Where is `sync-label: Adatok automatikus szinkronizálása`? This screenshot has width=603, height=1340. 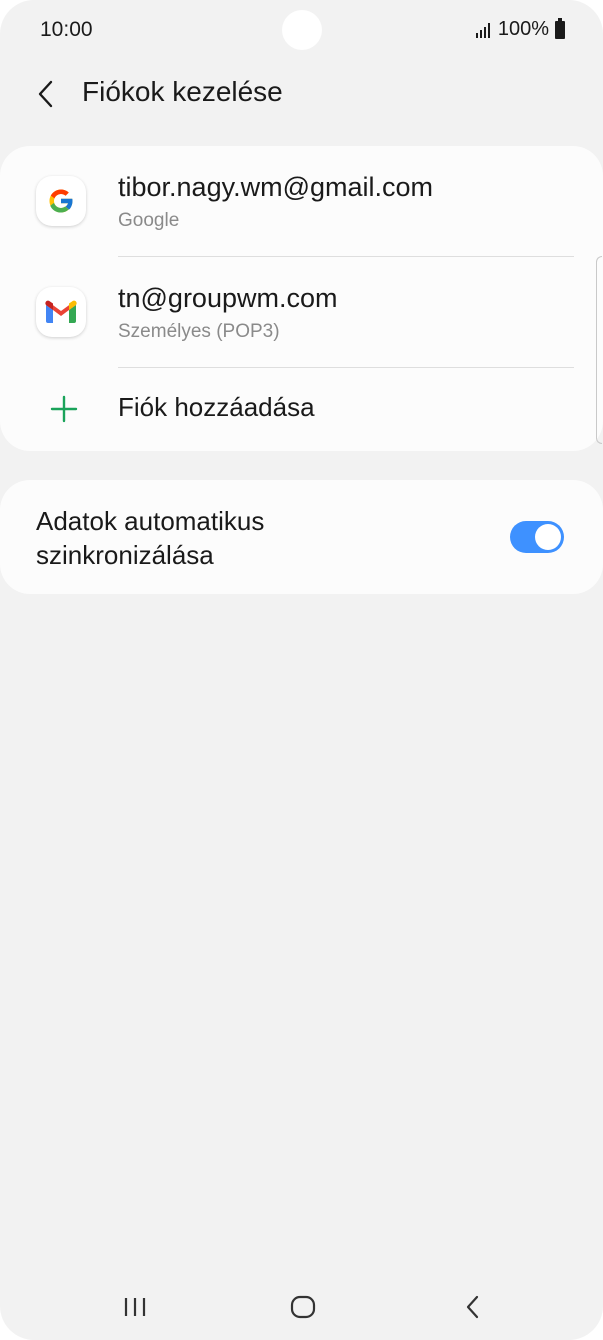 sync-label: Adatok automatikus szinkronizálása is located at coordinates (236, 538).